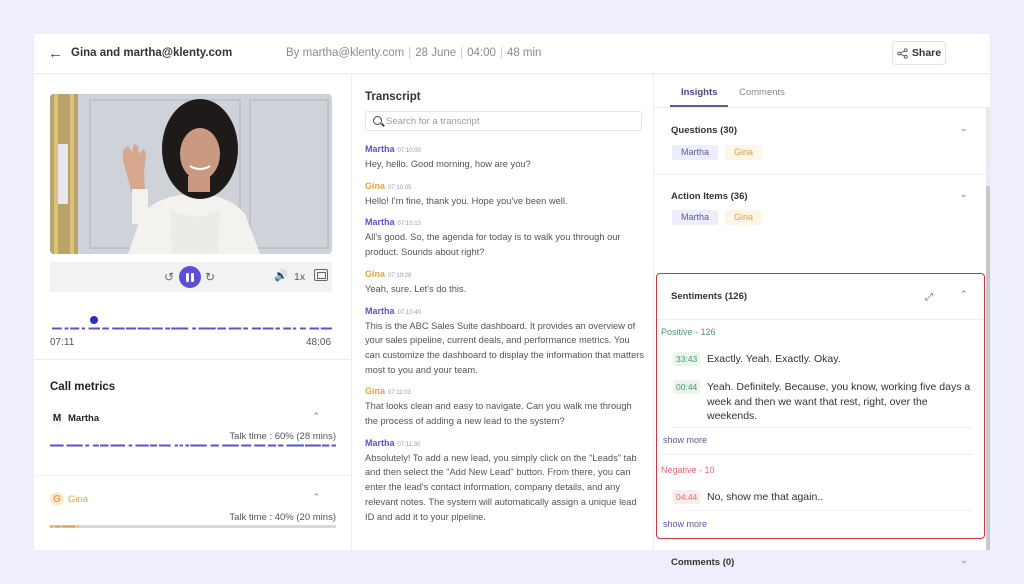 The height and width of the screenshot is (584, 1024). I want to click on transcript-timestamp: 07:10:00, so click(409, 151).